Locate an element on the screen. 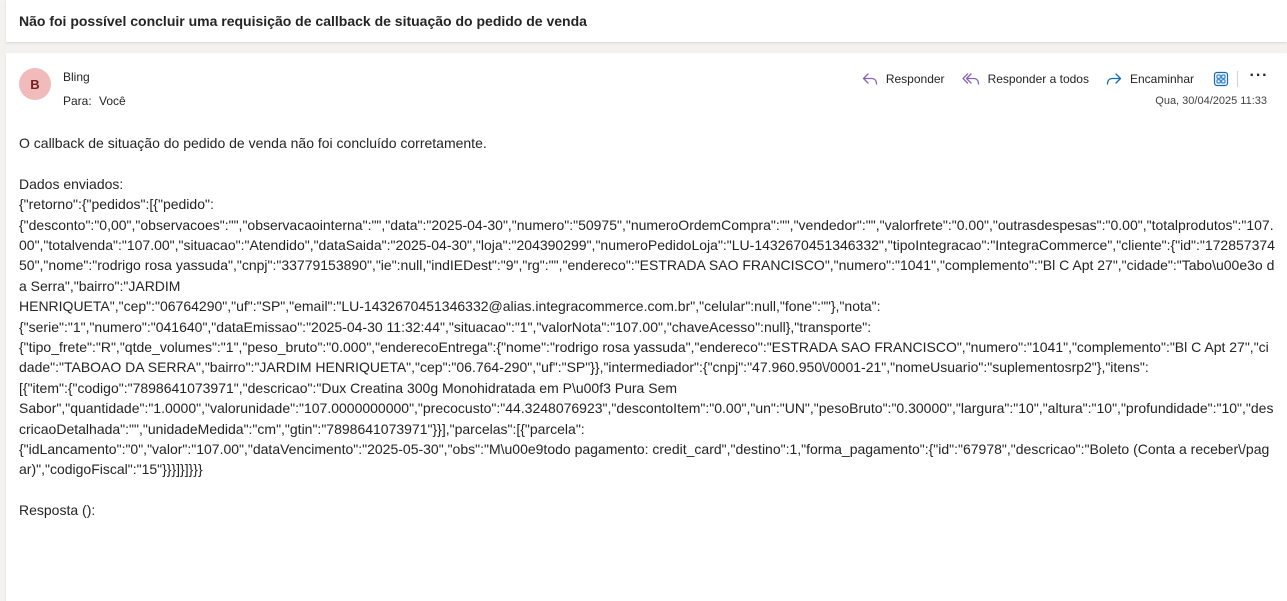 This screenshot has width=1287, height=601. sender-name: Bling is located at coordinates (76, 77).